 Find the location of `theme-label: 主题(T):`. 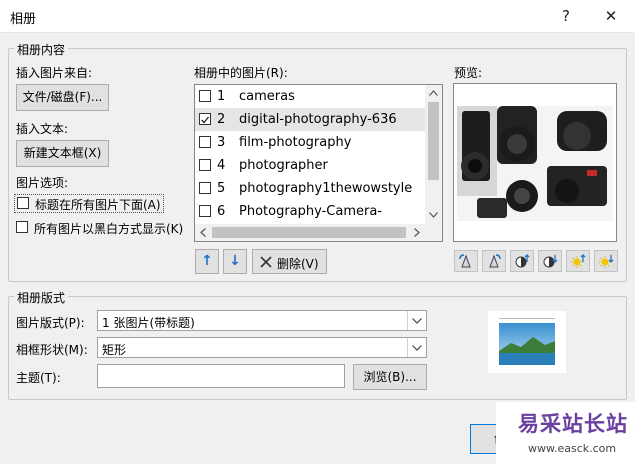

theme-label: 主题(T): is located at coordinates (38, 378).